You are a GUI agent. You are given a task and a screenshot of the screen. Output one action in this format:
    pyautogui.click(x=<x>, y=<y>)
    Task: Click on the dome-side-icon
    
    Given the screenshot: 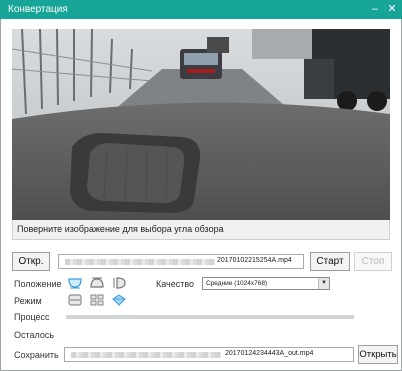 What is the action you would take?
    pyautogui.click(x=119, y=283)
    